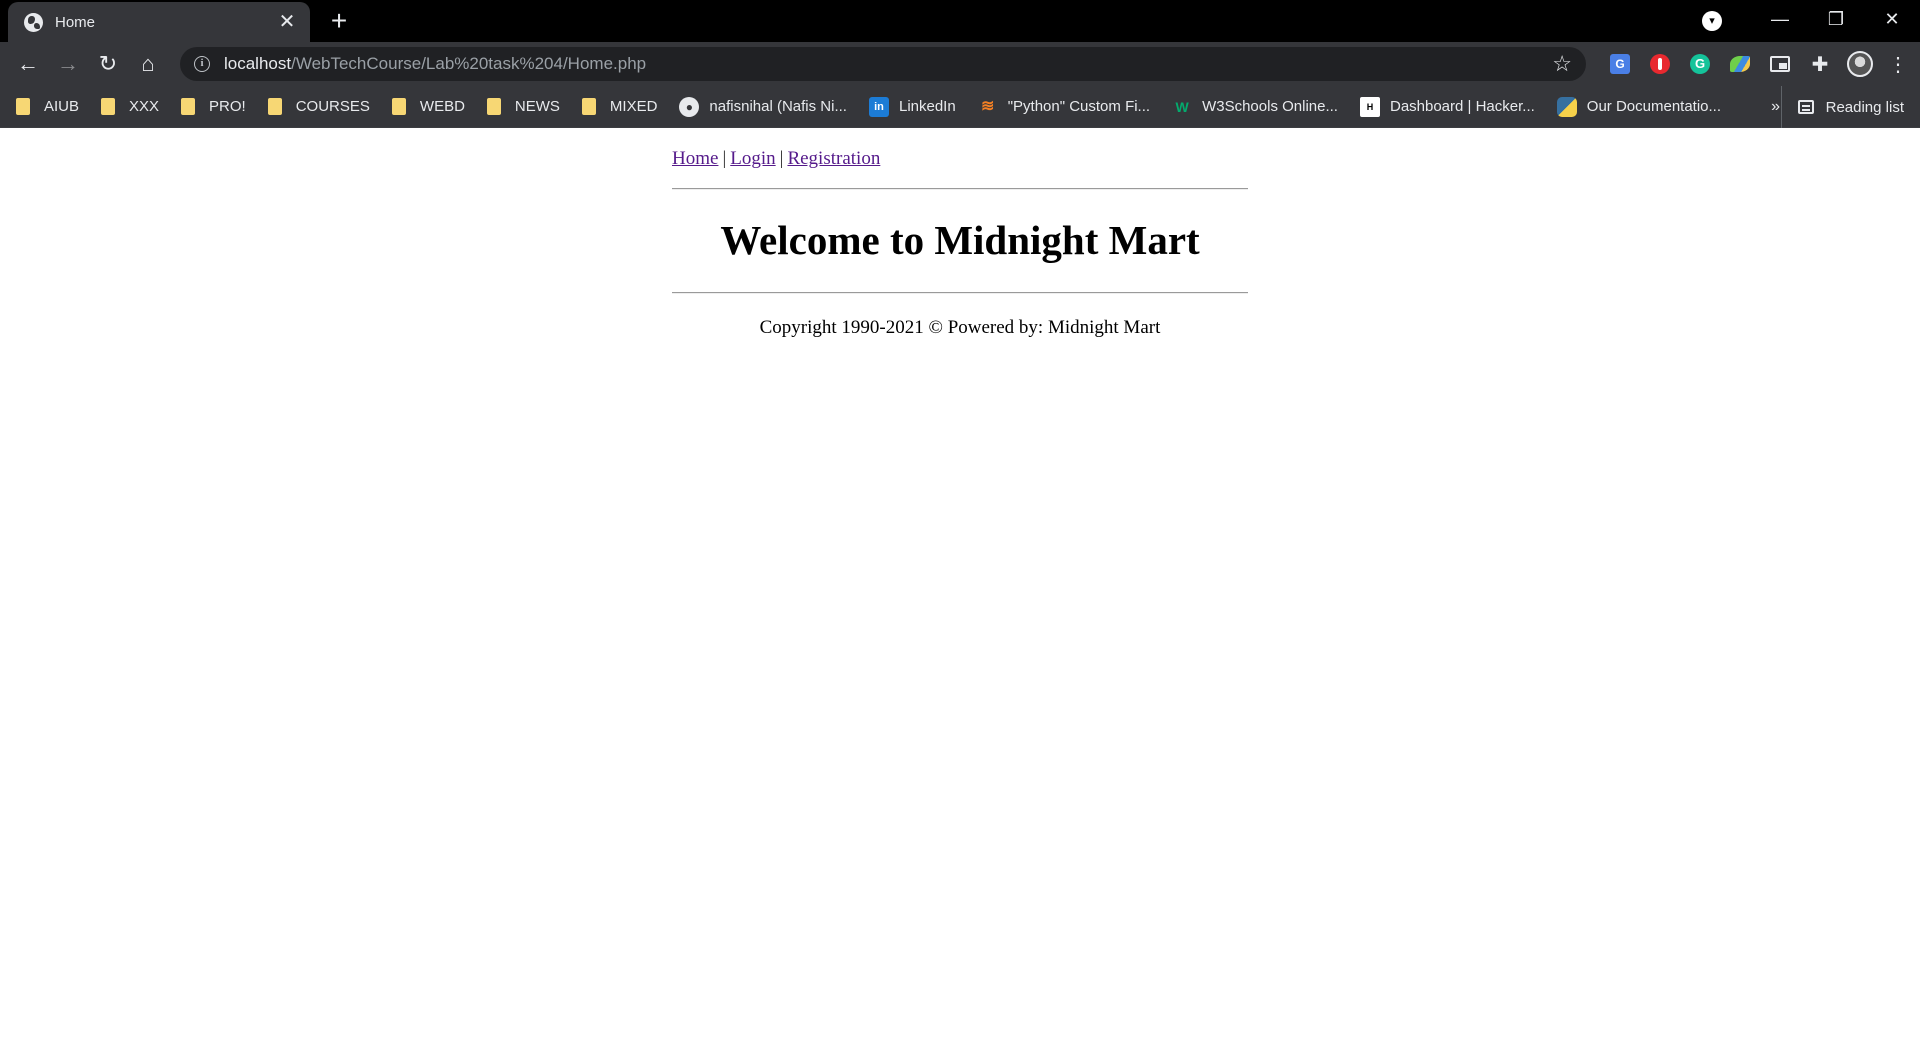 The width and height of the screenshot is (1920, 1042). Describe the element at coordinates (159, 22) in the screenshot. I see `tab-home: Home ✕` at that location.